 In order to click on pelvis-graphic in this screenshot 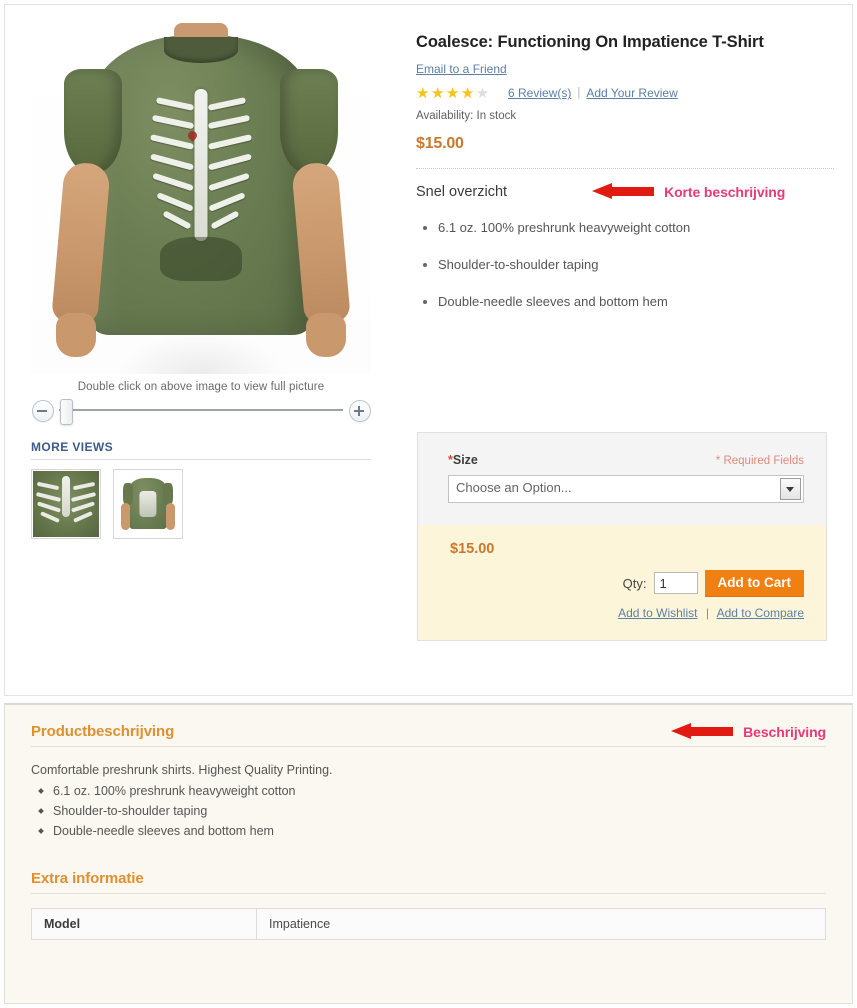, I will do `click(201, 259)`.